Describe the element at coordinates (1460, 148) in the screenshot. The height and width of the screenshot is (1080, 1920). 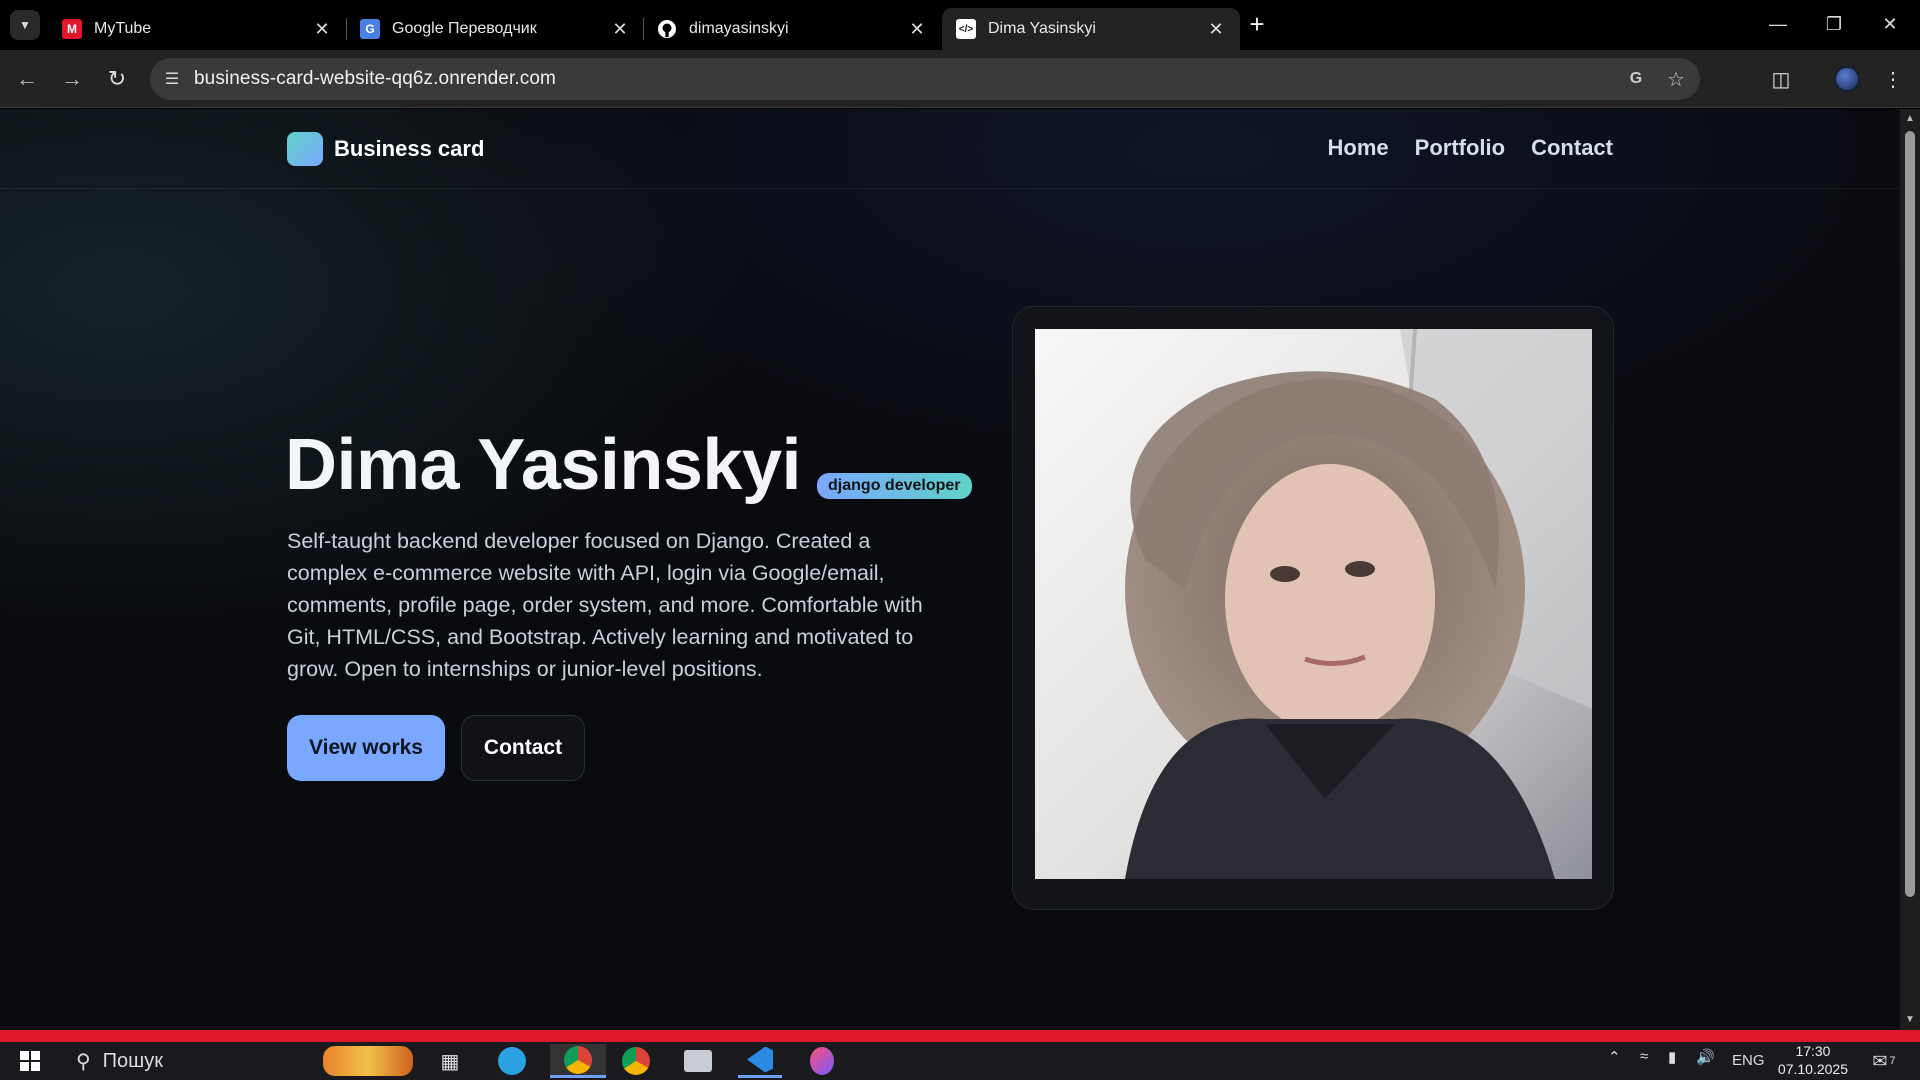
I see `nav-link-portfolio: Portfolio` at that location.